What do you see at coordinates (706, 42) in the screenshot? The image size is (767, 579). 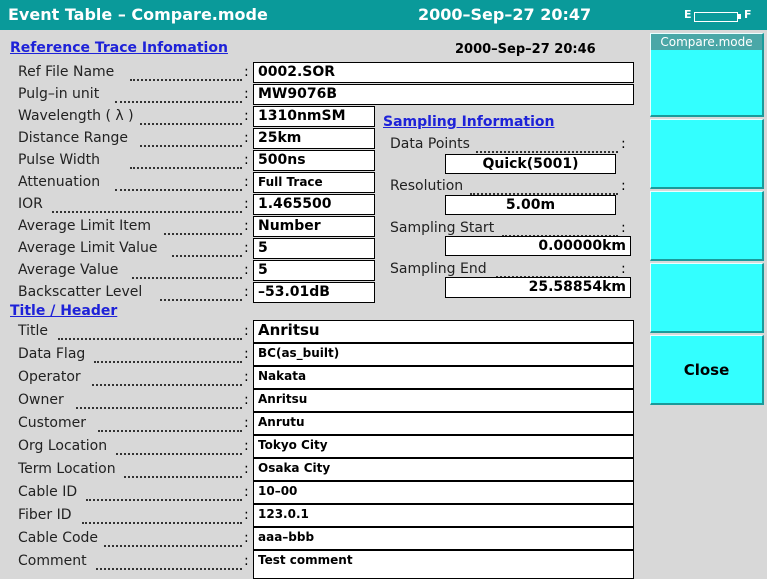 I see `softkey-panel-title: Compare.mode` at bounding box center [706, 42].